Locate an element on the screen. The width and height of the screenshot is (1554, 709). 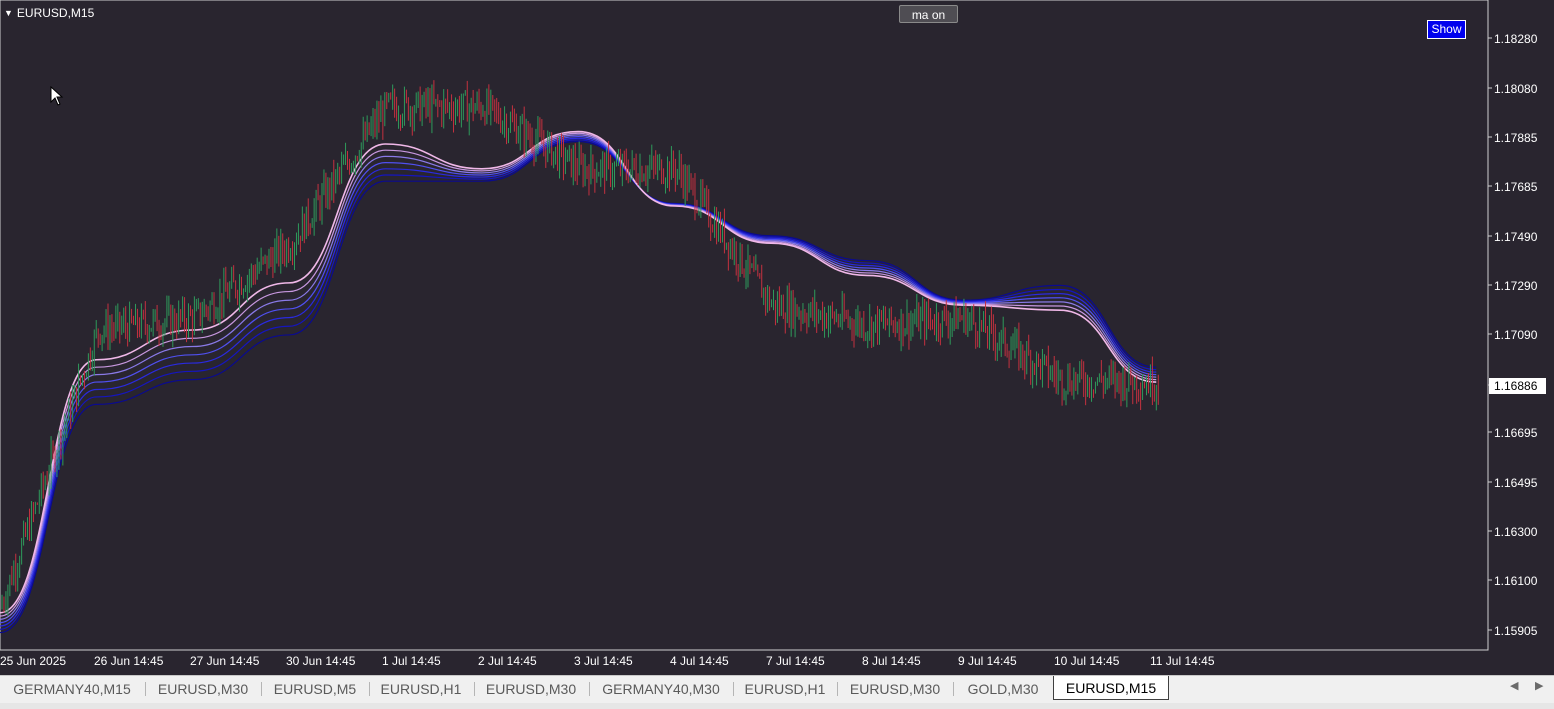
time-label: 4 Jul 14:45 is located at coordinates (699, 661).